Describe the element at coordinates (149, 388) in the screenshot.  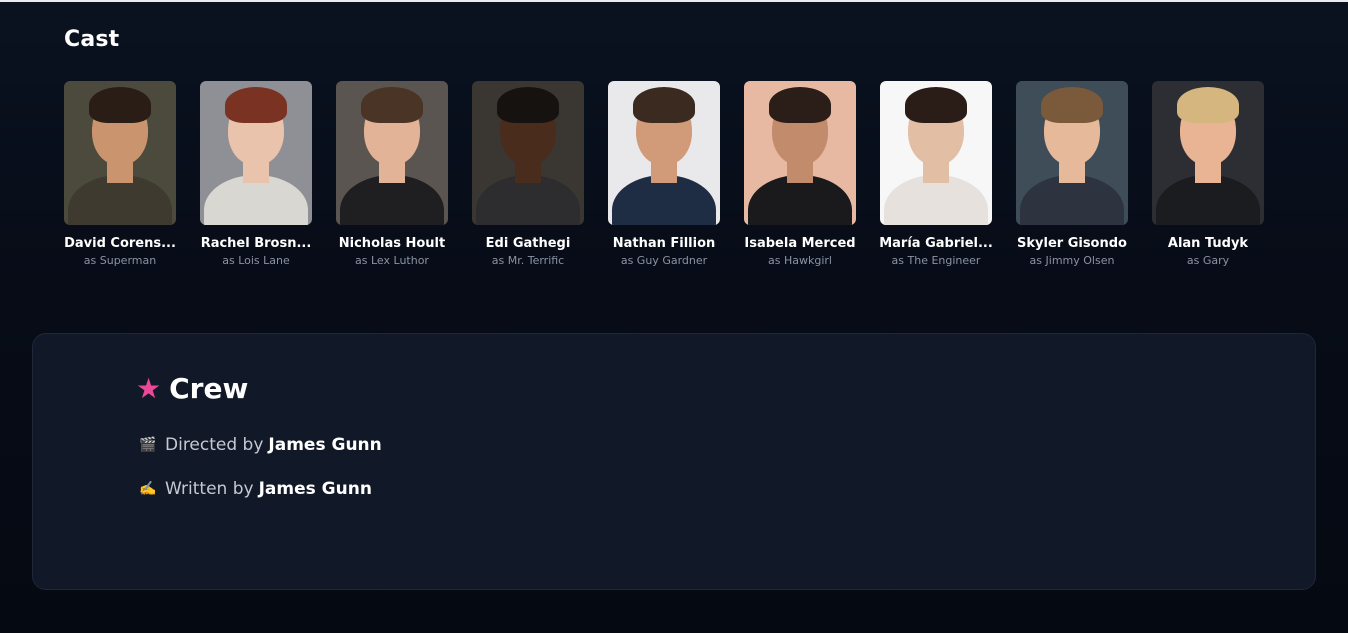
I see `star-icon: ★` at that location.